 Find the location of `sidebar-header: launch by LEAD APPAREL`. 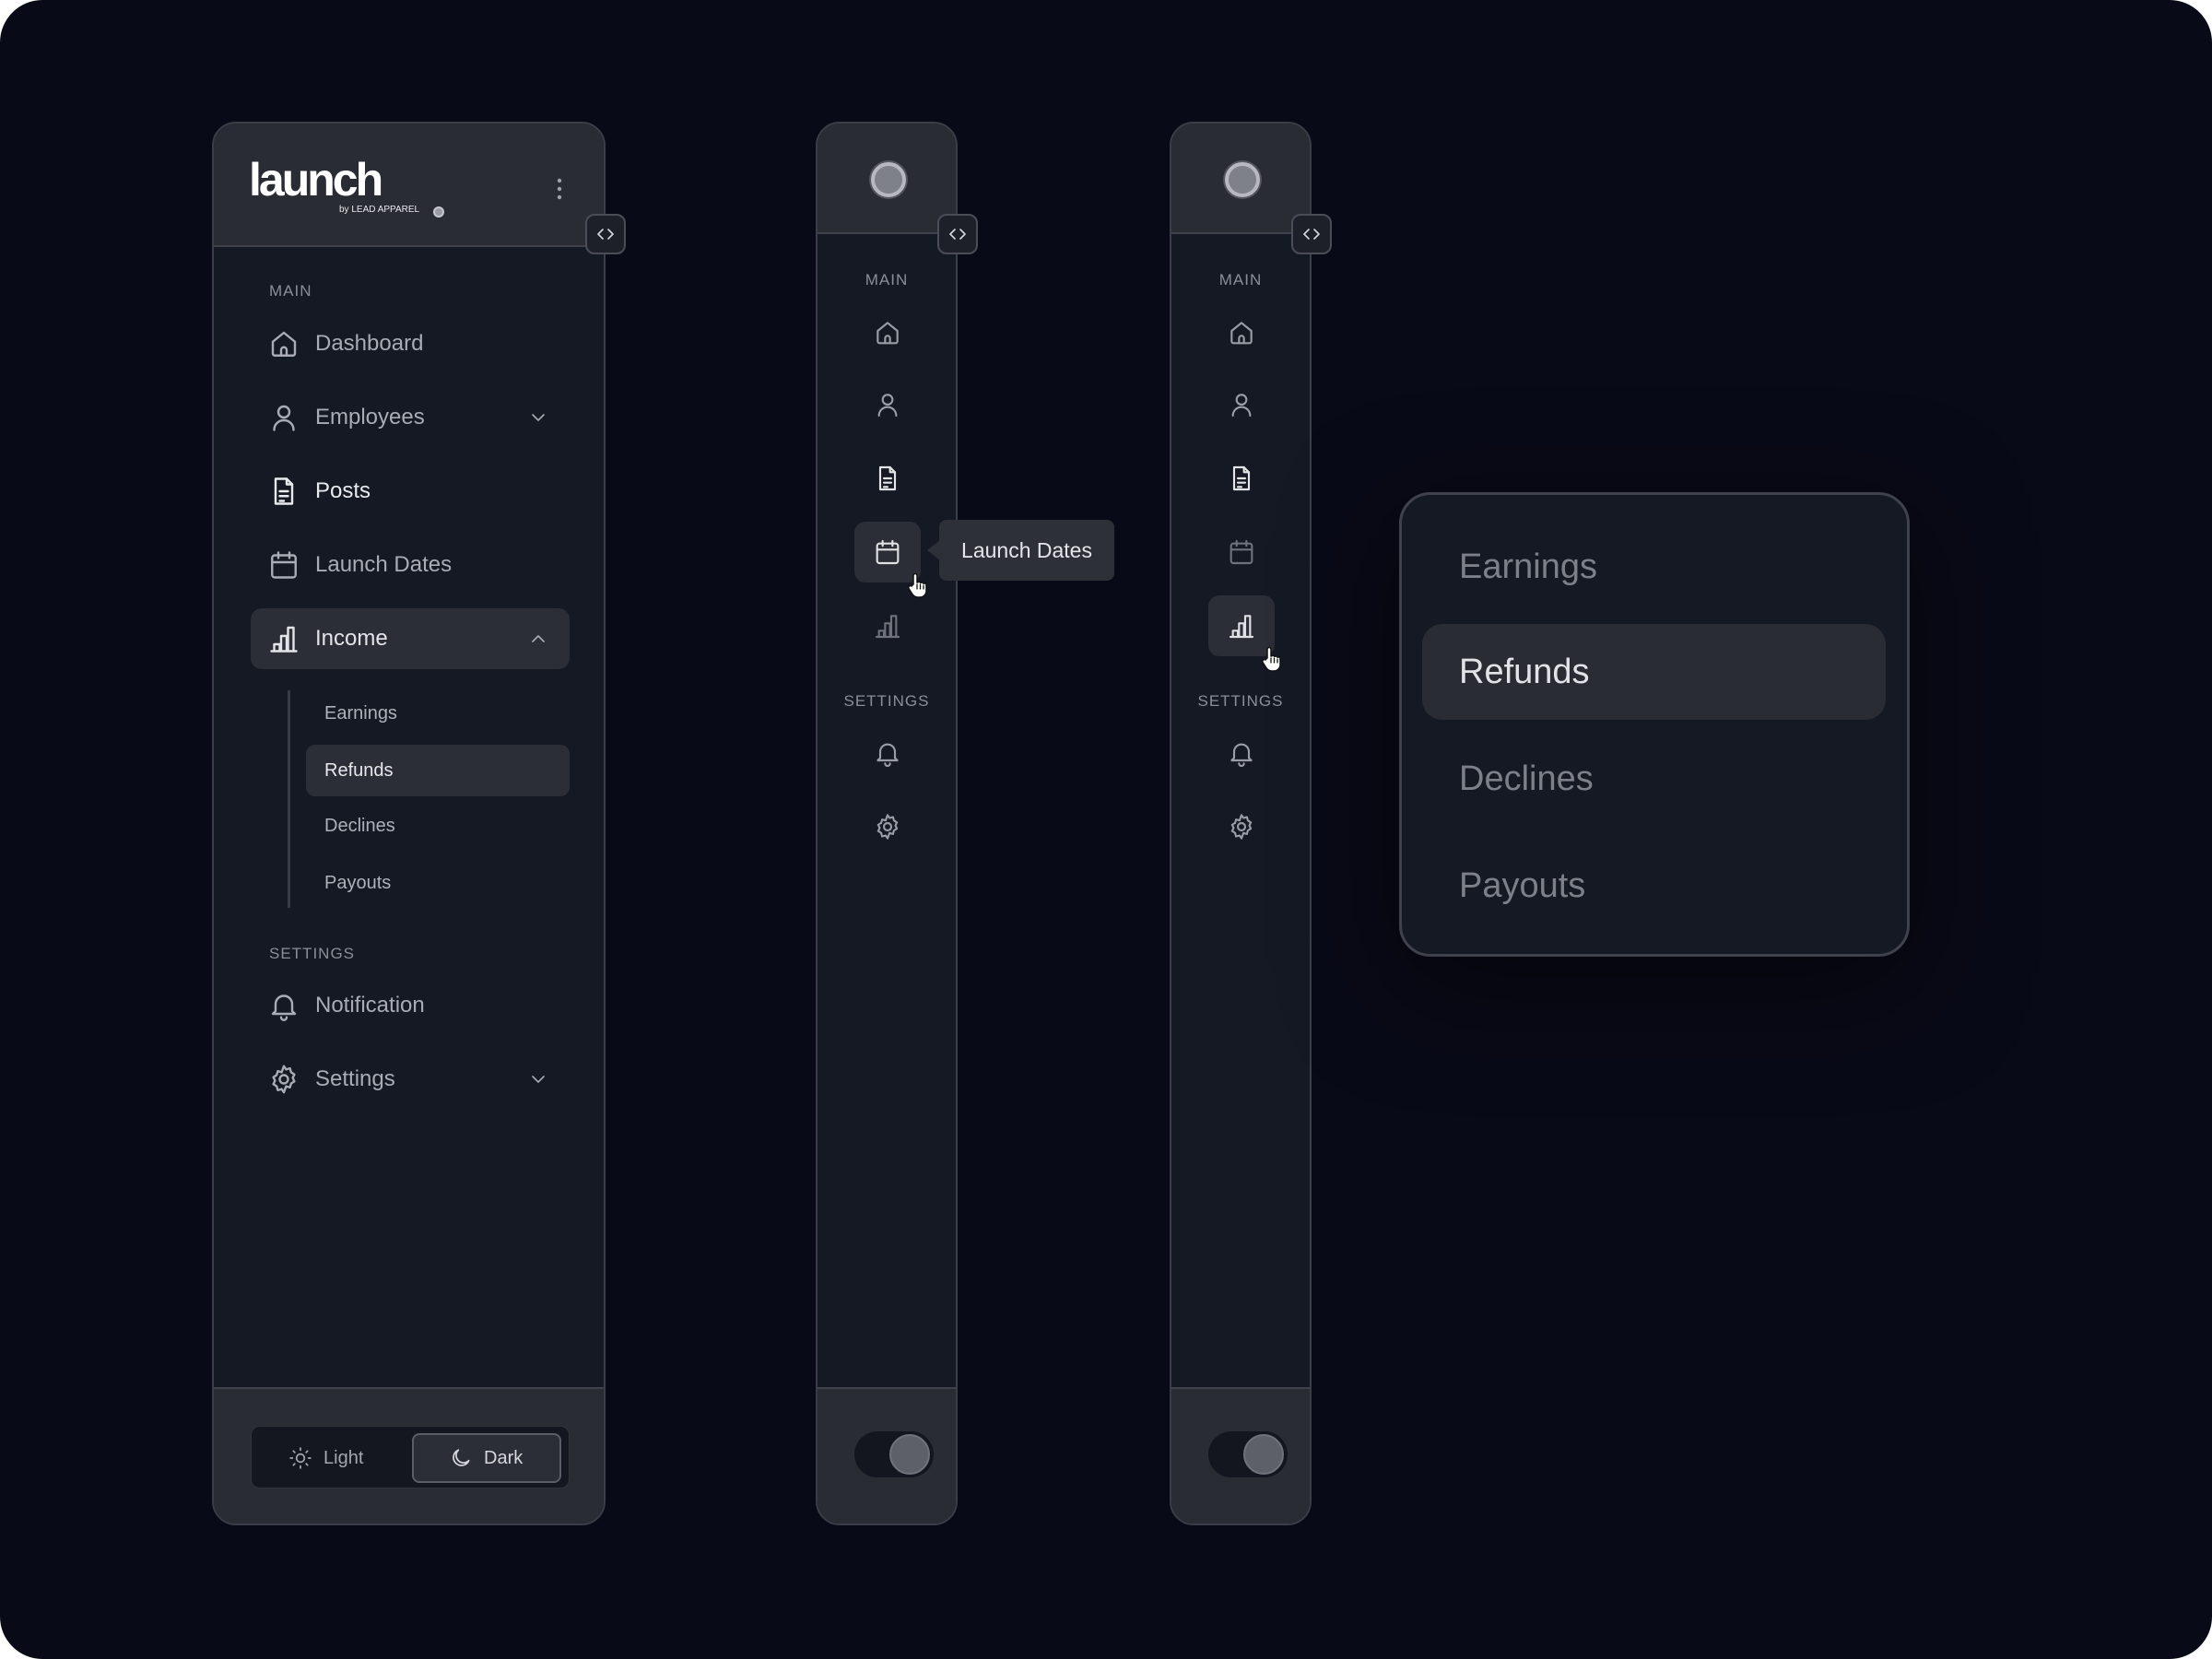

sidebar-header: launch by LEAD APPAREL is located at coordinates (409, 185).